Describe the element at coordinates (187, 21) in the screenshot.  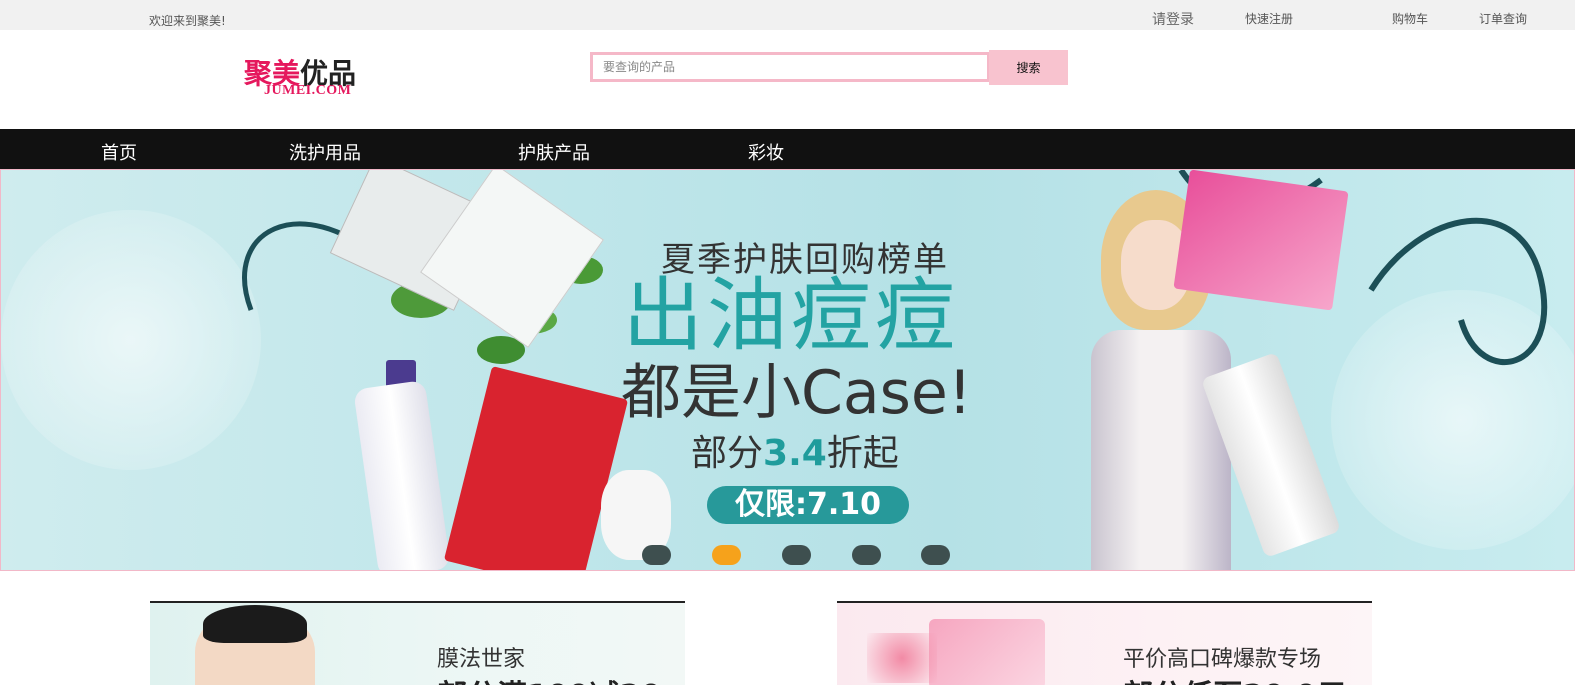
I see `welcome-text: 欢迎来到聚美!` at that location.